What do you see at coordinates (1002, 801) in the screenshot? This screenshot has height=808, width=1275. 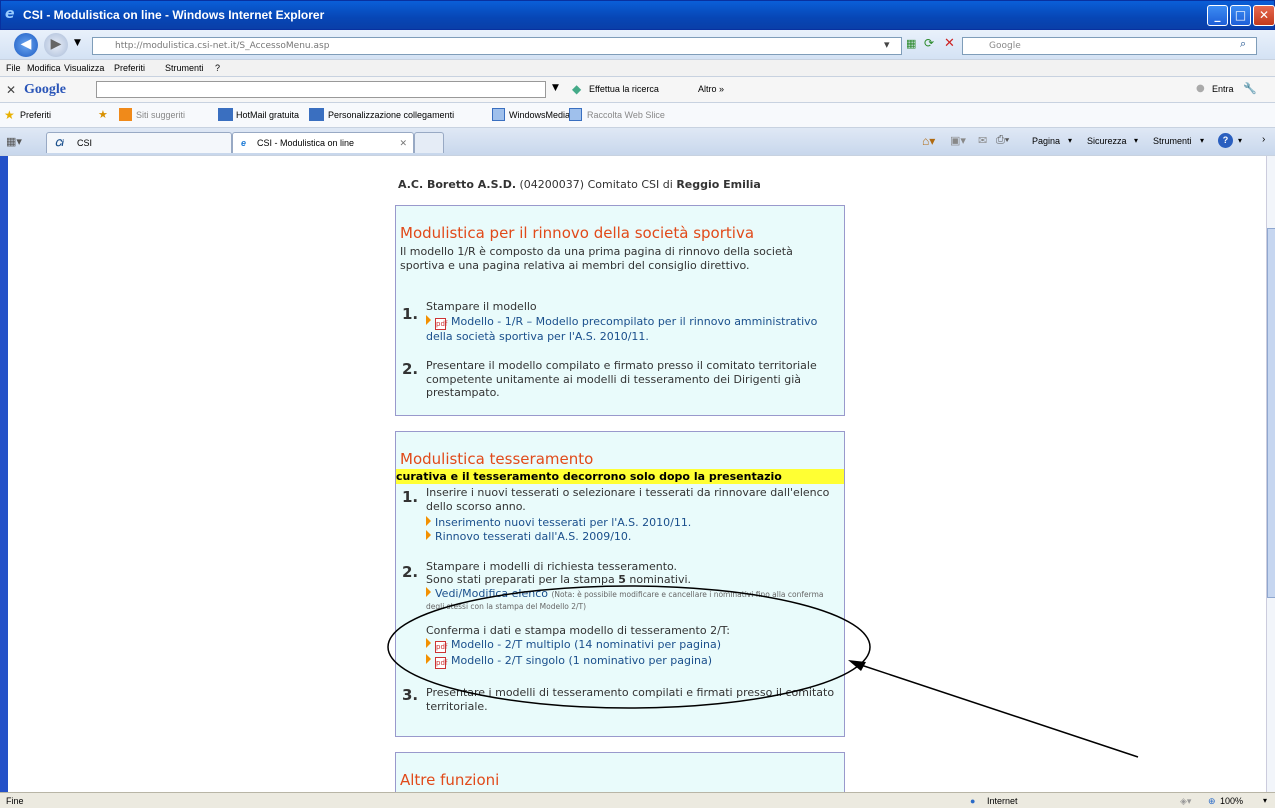 I see `security-zone: Internet` at bounding box center [1002, 801].